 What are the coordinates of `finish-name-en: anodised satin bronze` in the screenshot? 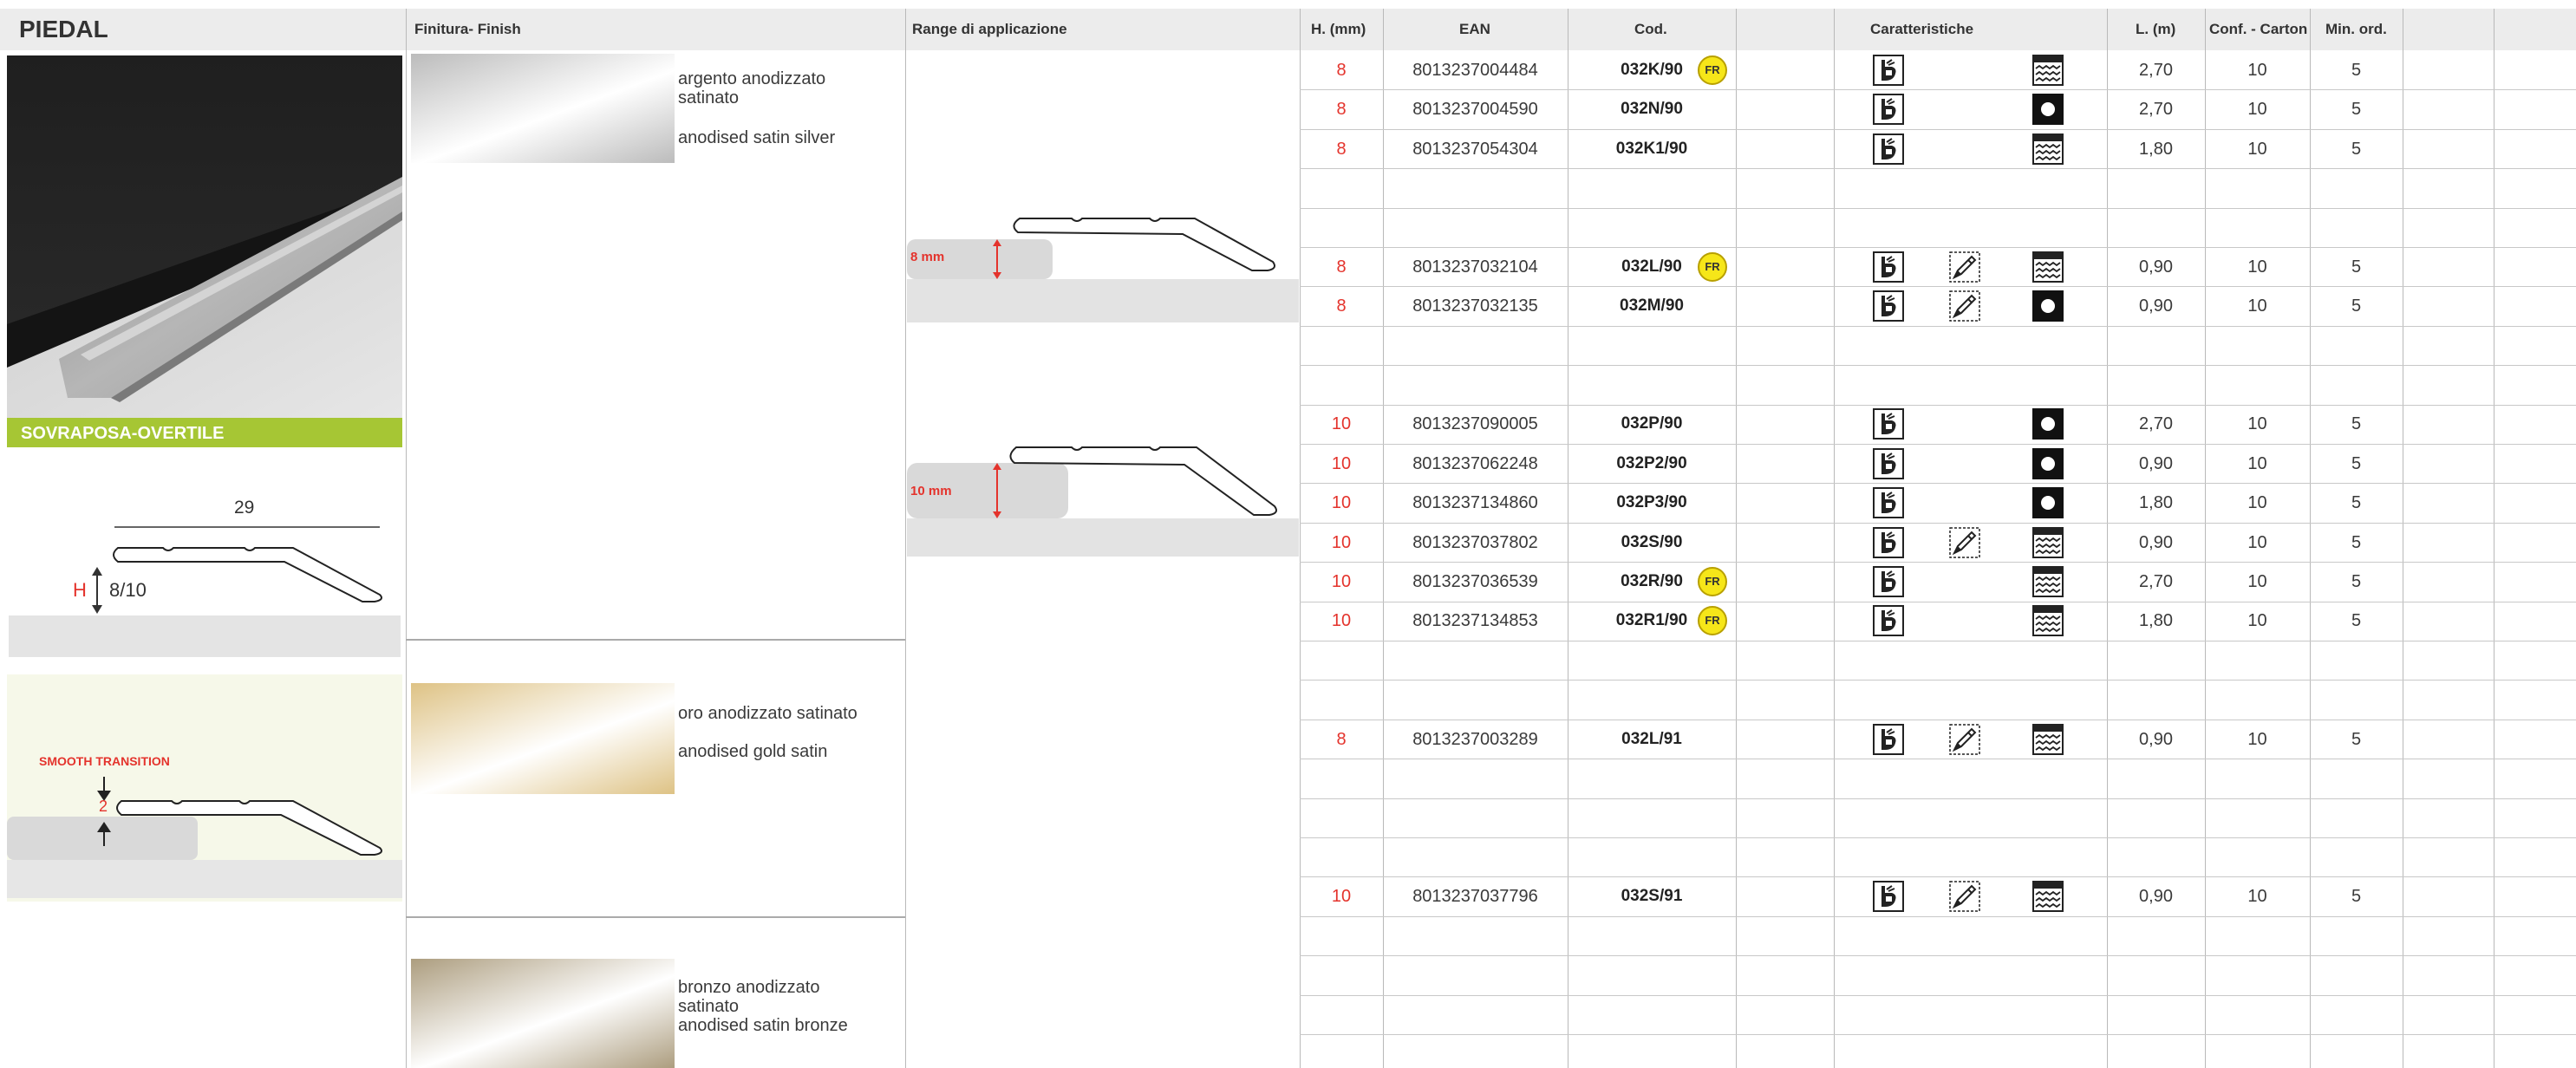 It's located at (763, 1025).